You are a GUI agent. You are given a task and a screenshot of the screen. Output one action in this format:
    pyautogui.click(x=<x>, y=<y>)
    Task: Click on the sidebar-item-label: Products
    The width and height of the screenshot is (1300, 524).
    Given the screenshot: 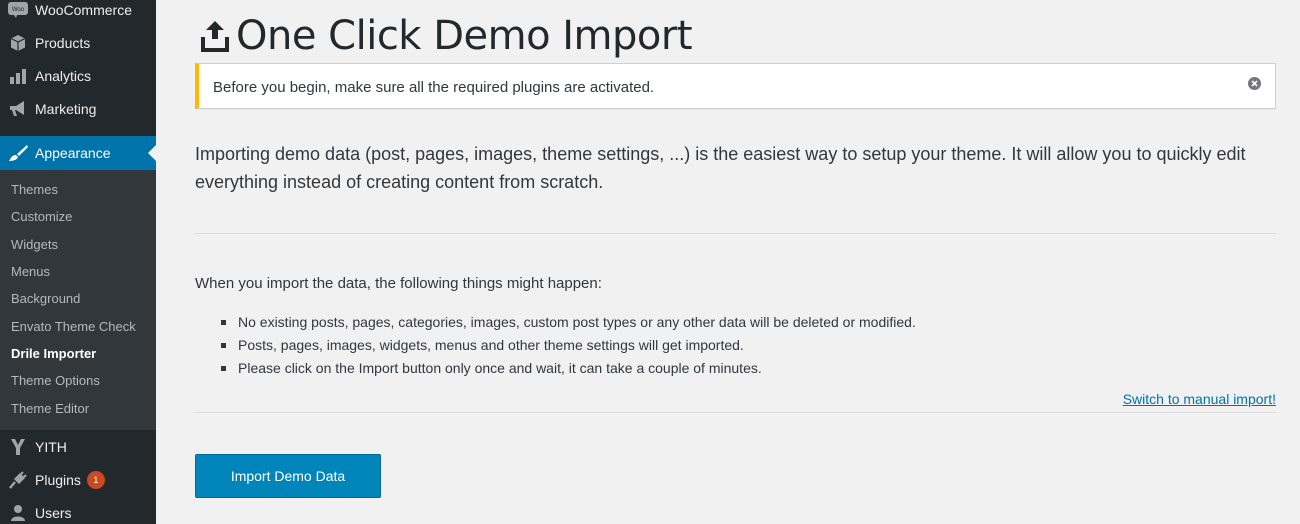 What is the action you would take?
    pyautogui.click(x=63, y=43)
    